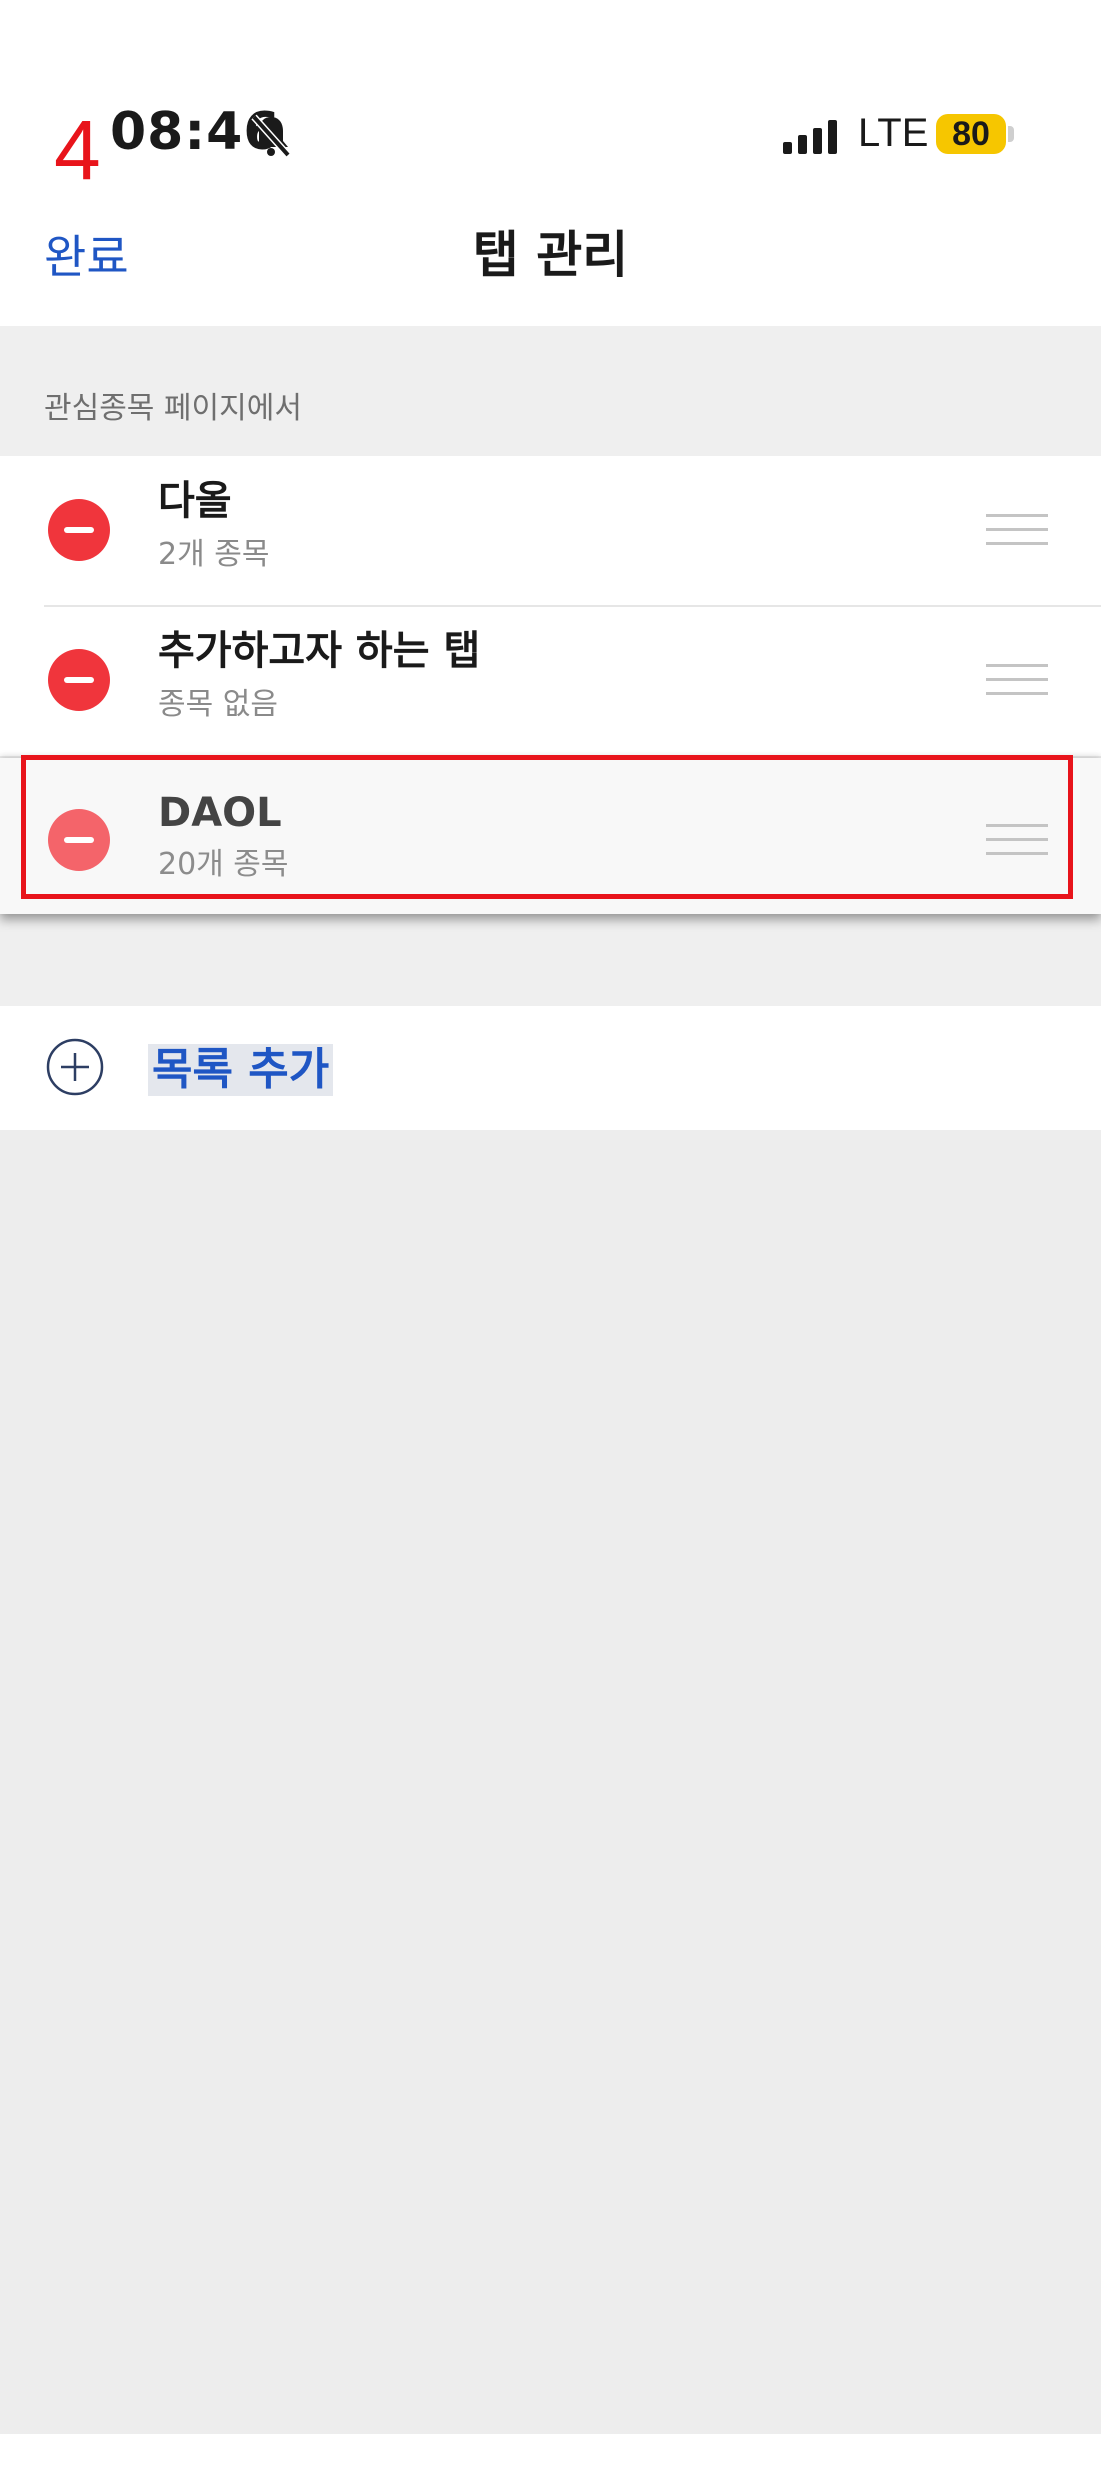 Image resolution: width=1101 pixels, height=2489 pixels. I want to click on battery-indicator: 80, so click(971, 134).